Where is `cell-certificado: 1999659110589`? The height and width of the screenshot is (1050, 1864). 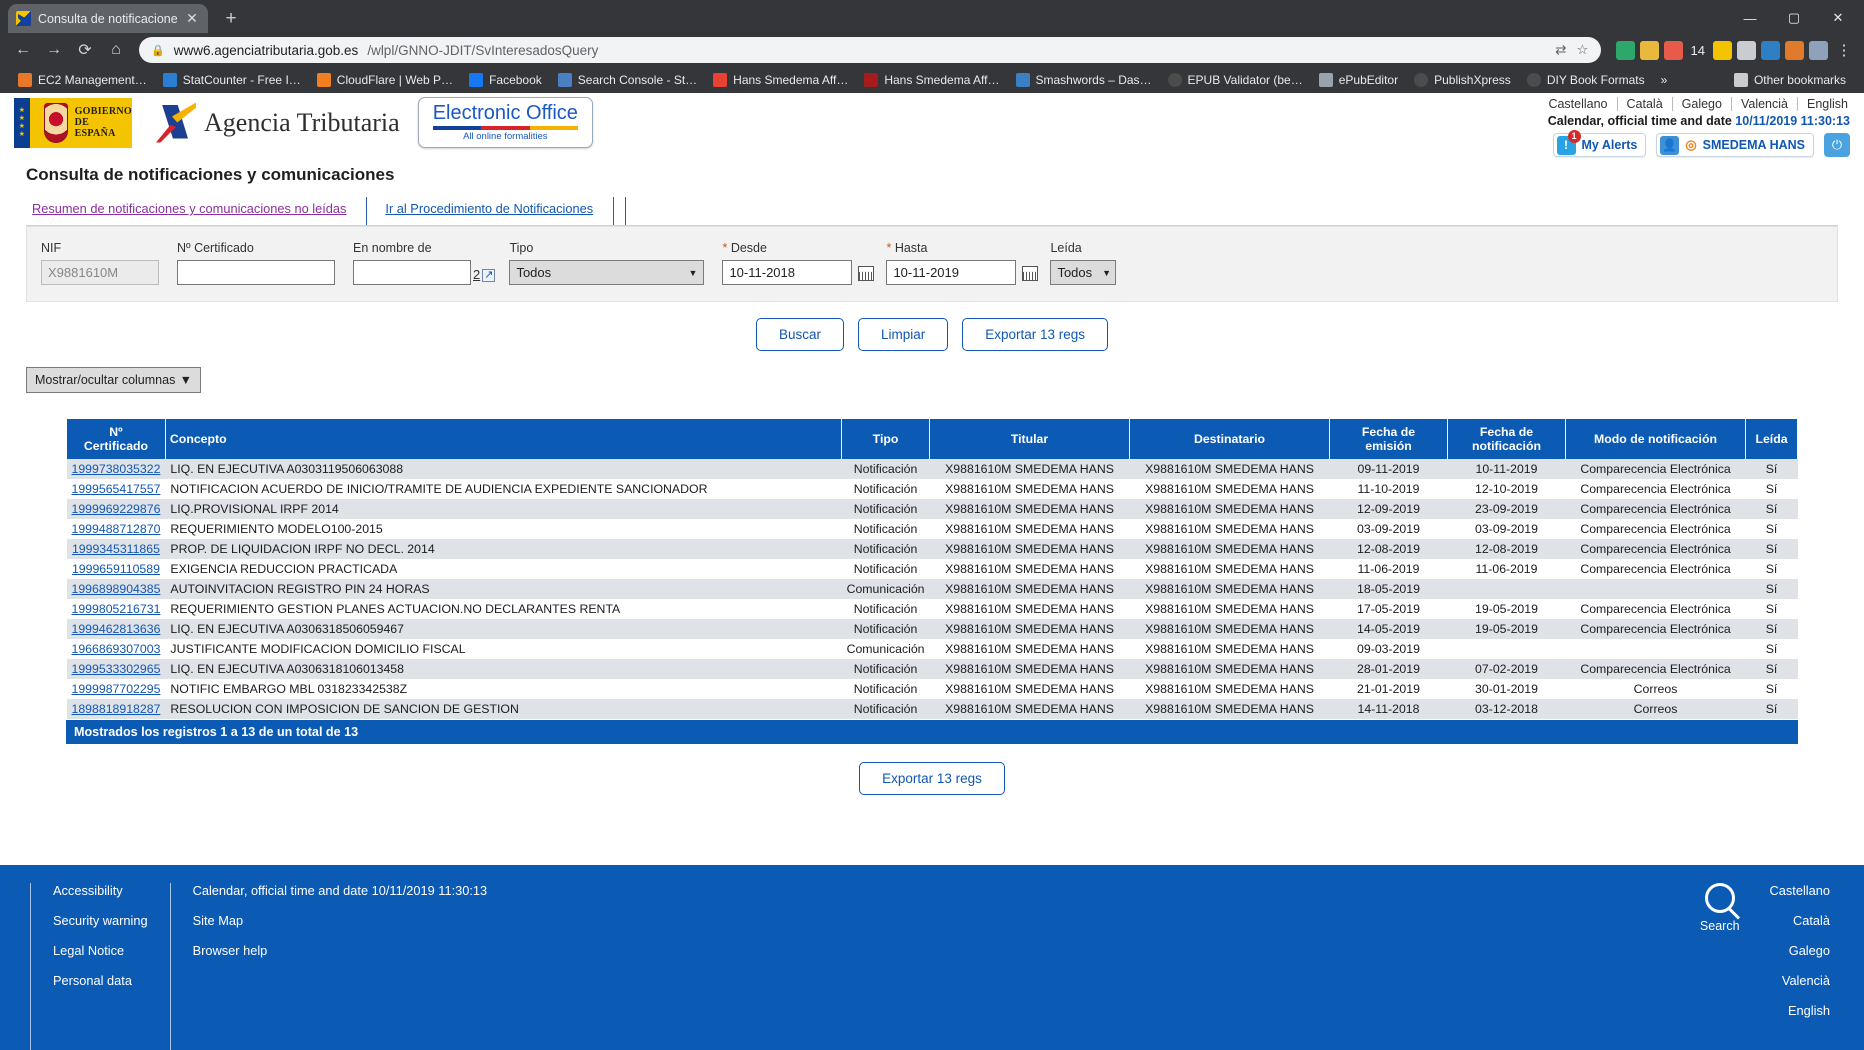 cell-certificado: 1999659110589 is located at coordinates (116, 569).